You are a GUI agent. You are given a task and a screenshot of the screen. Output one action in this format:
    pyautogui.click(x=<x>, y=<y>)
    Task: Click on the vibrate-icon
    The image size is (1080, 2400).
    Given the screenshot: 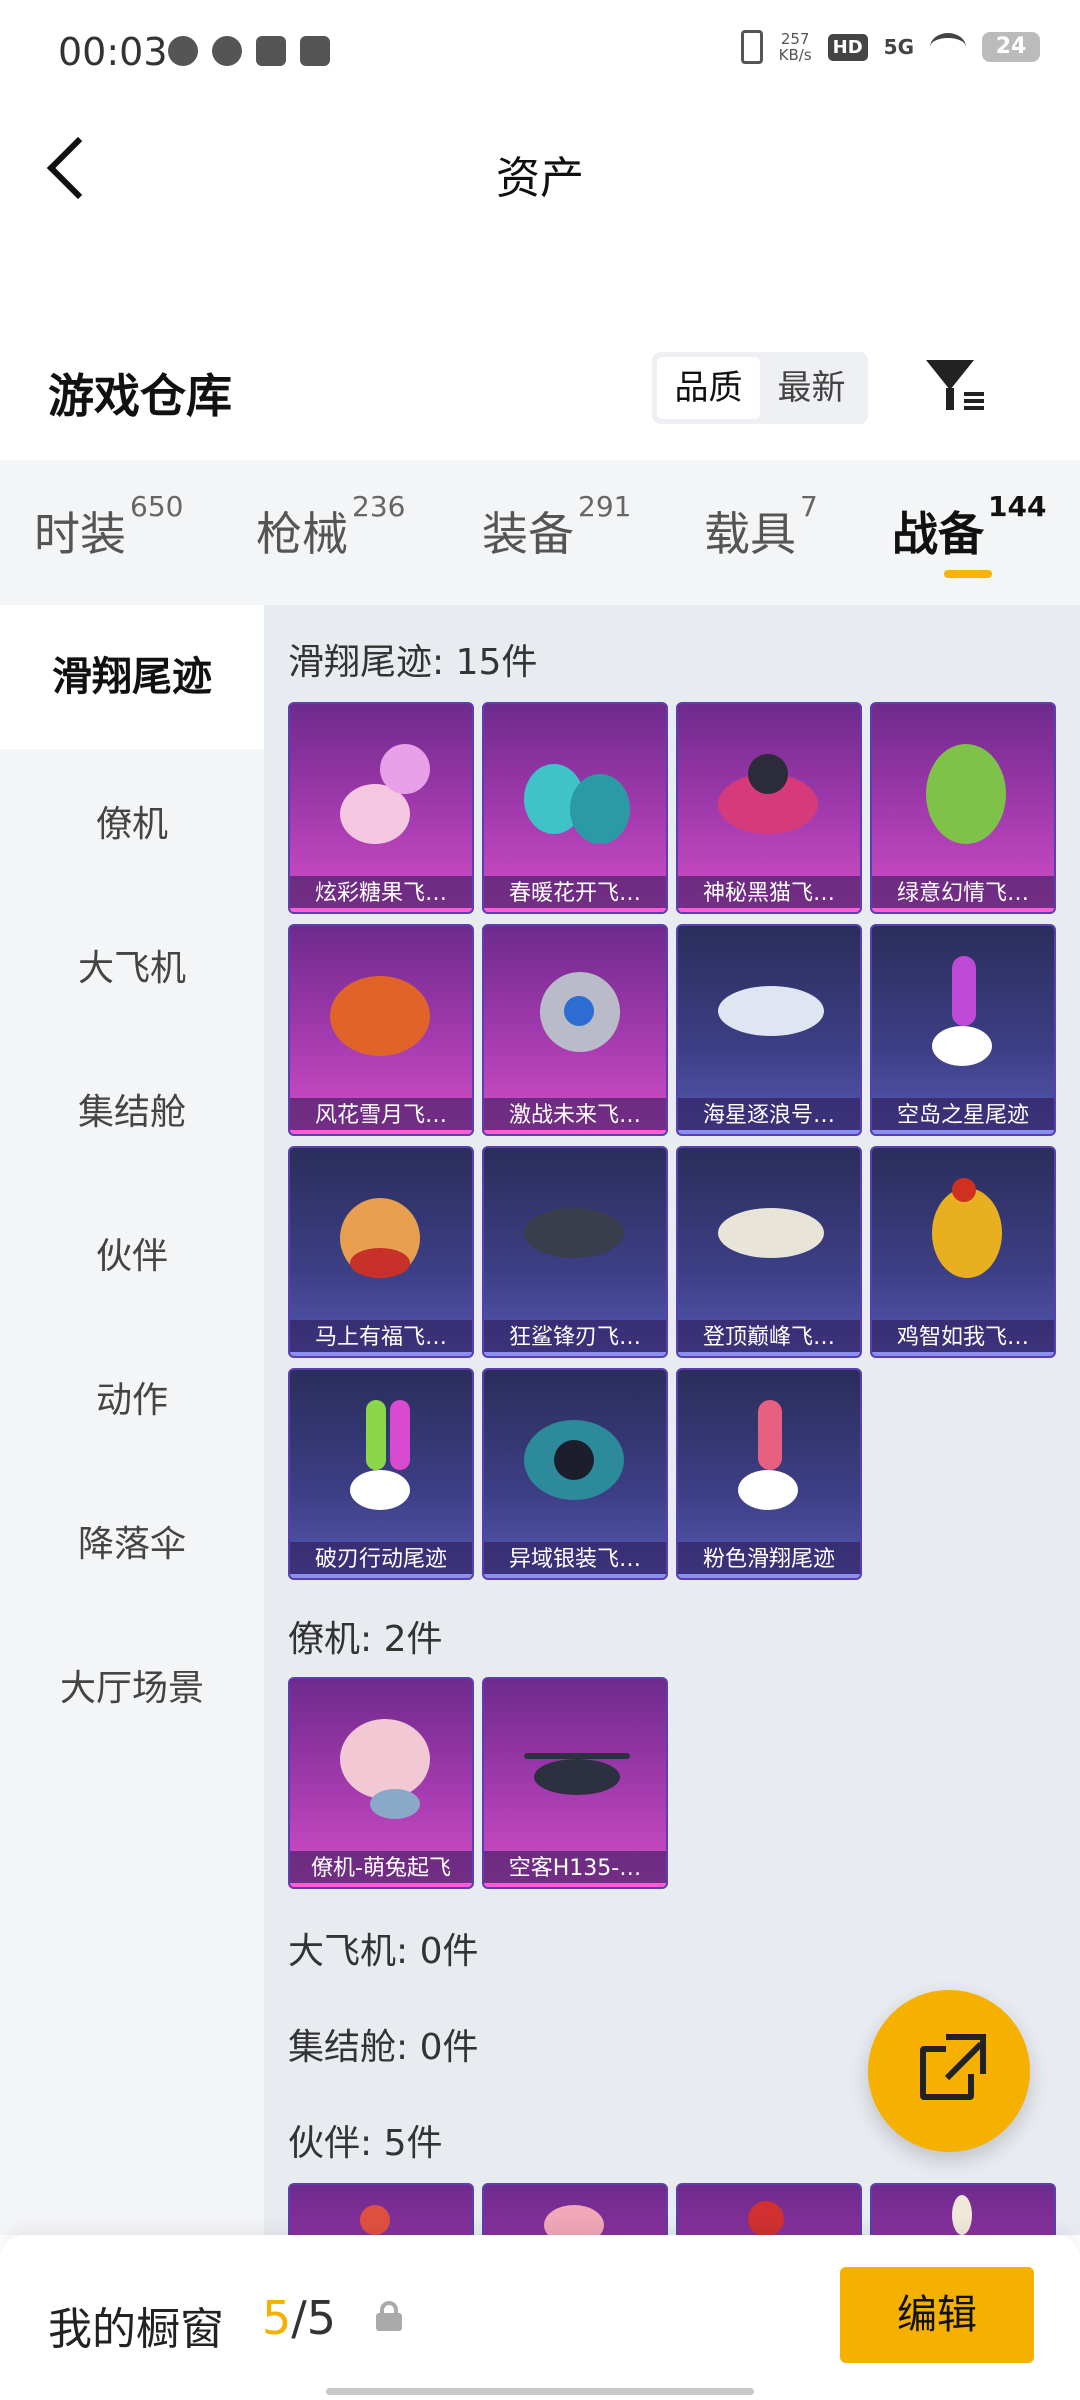 What is the action you would take?
    pyautogui.click(x=751, y=47)
    